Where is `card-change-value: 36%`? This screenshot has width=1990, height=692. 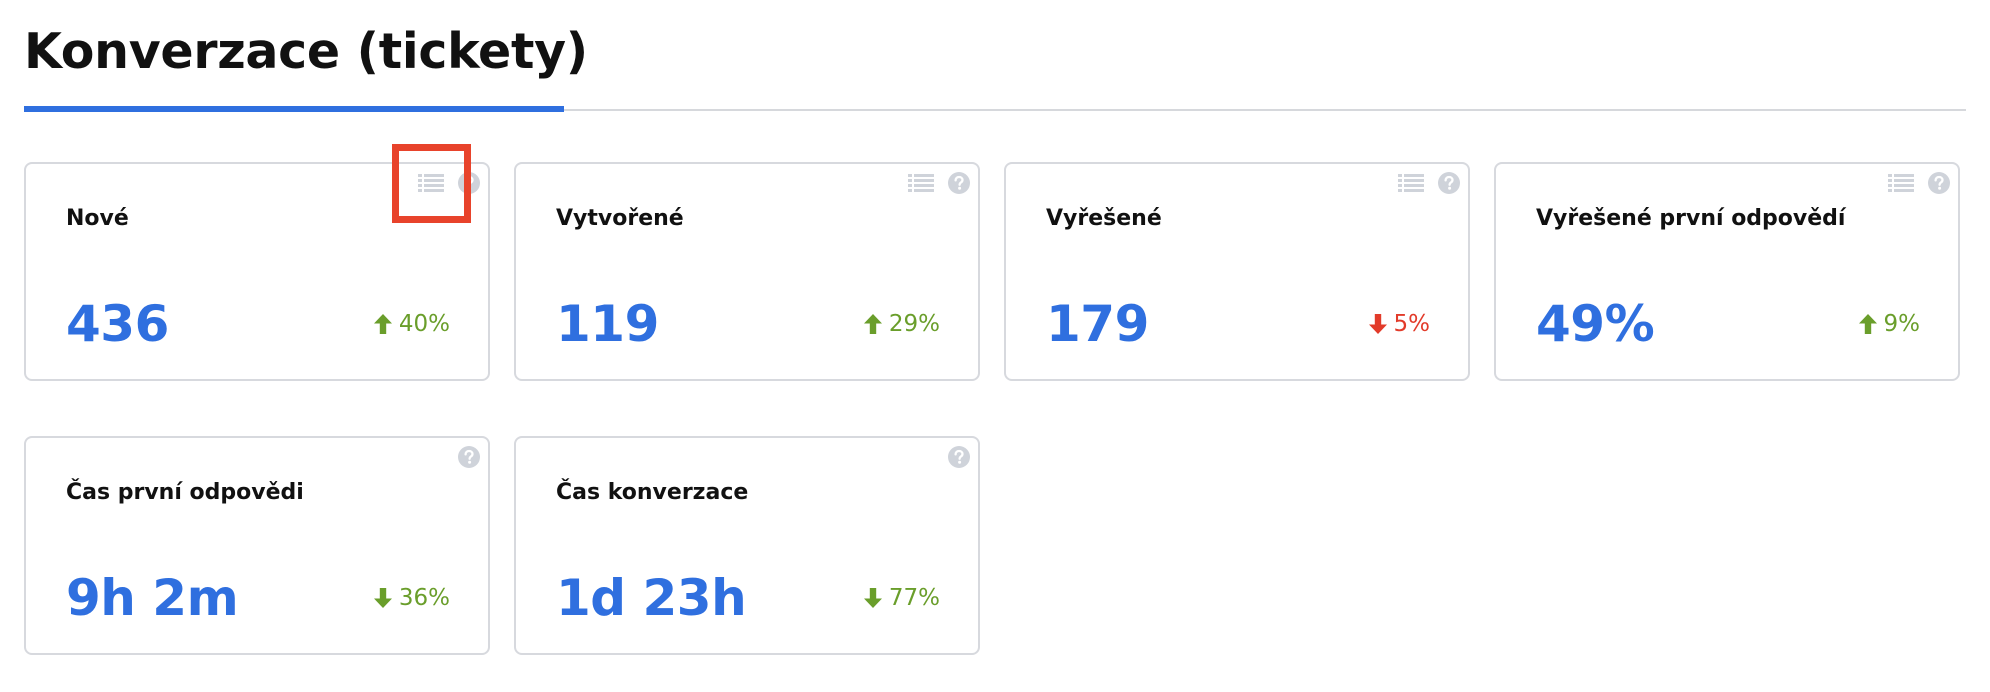
card-change-value: 36% is located at coordinates (424, 598).